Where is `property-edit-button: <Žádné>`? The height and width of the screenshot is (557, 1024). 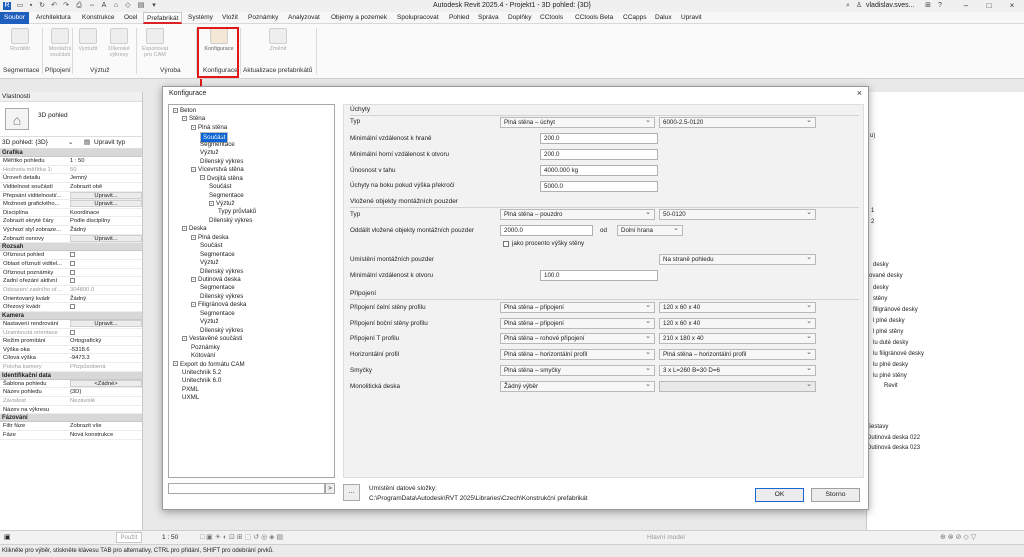
property-edit-button: <Žádné> is located at coordinates (106, 383).